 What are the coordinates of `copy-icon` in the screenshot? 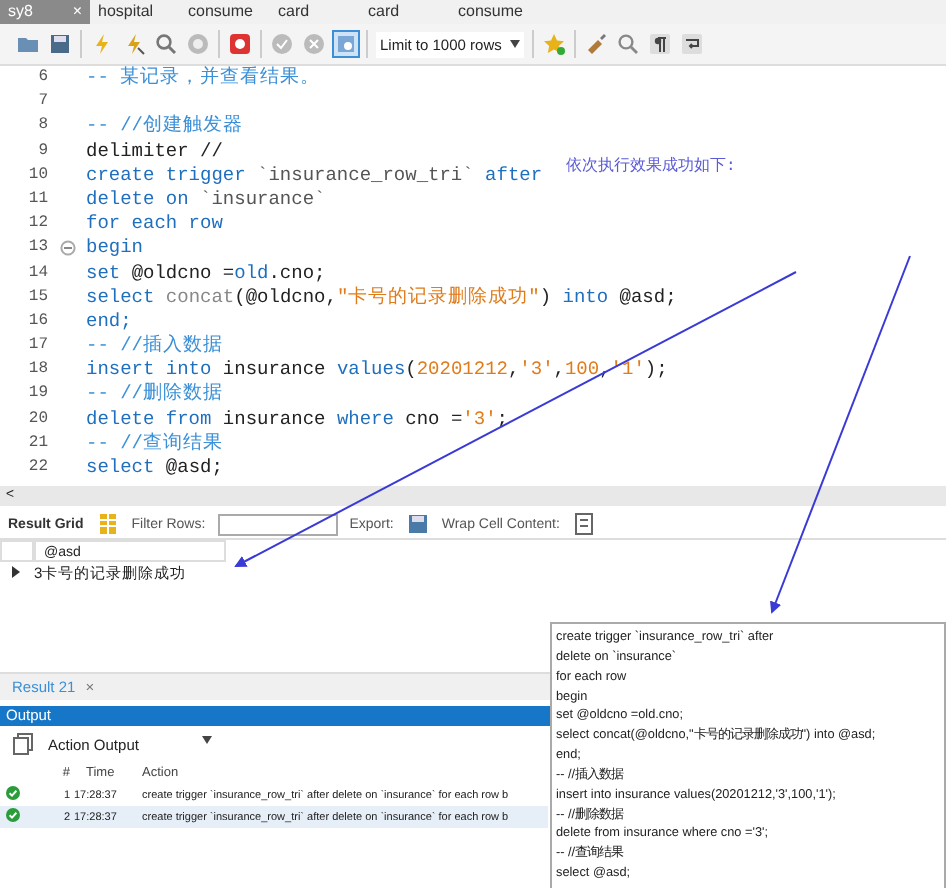 It's located at (24, 744).